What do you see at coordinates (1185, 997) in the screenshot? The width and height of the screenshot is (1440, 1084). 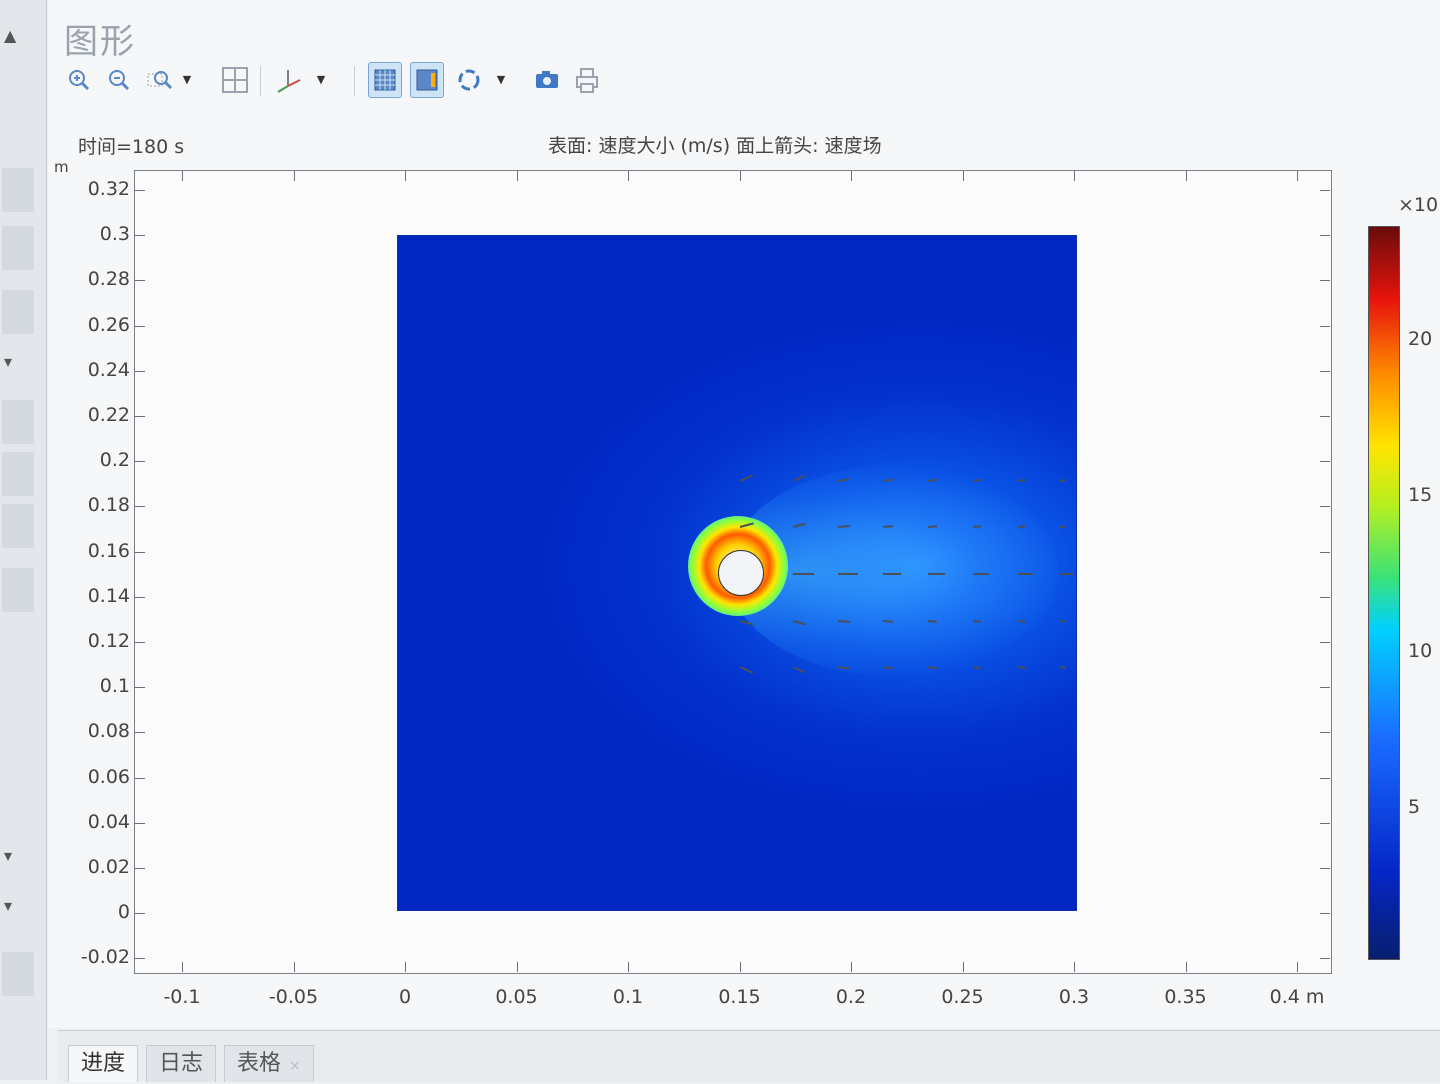 I see `x-tick-label: 0.35` at bounding box center [1185, 997].